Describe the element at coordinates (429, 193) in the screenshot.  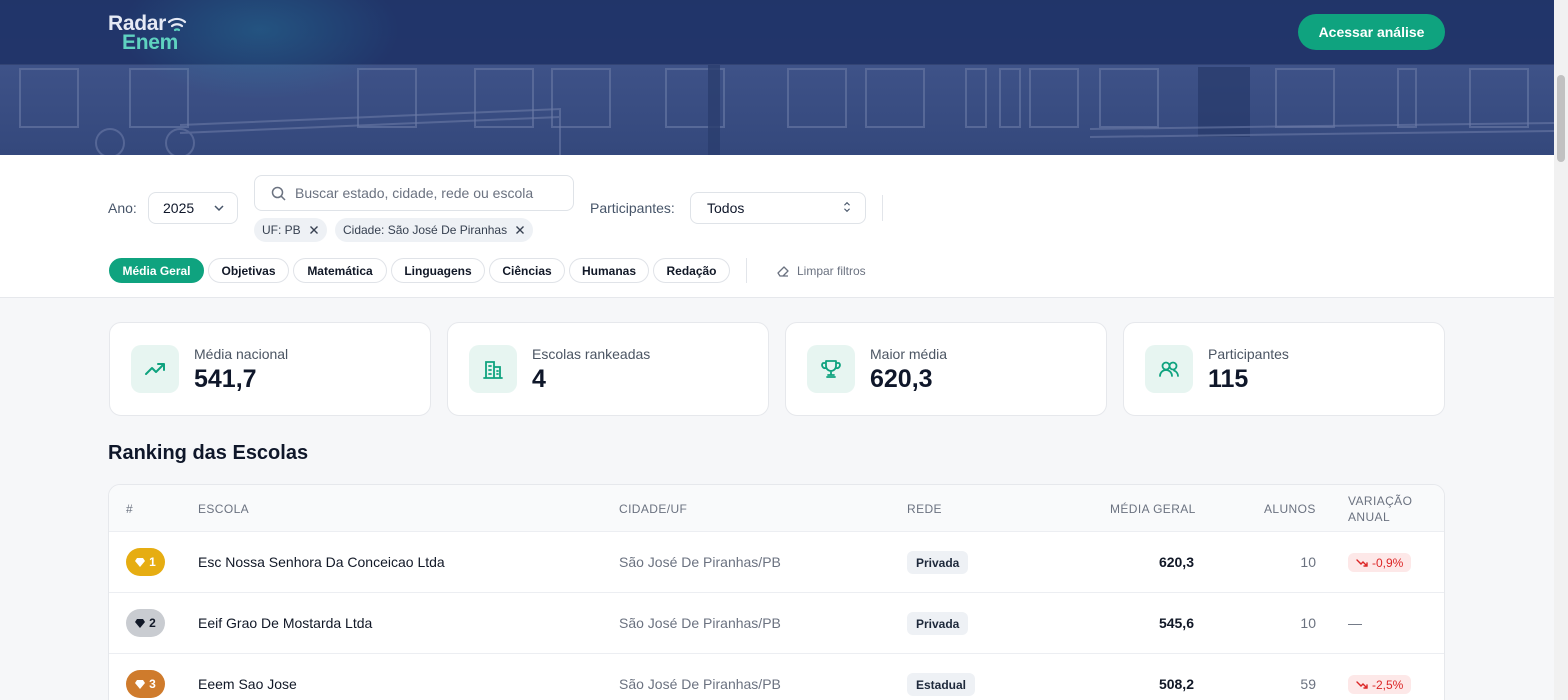
I see `search-input` at that location.